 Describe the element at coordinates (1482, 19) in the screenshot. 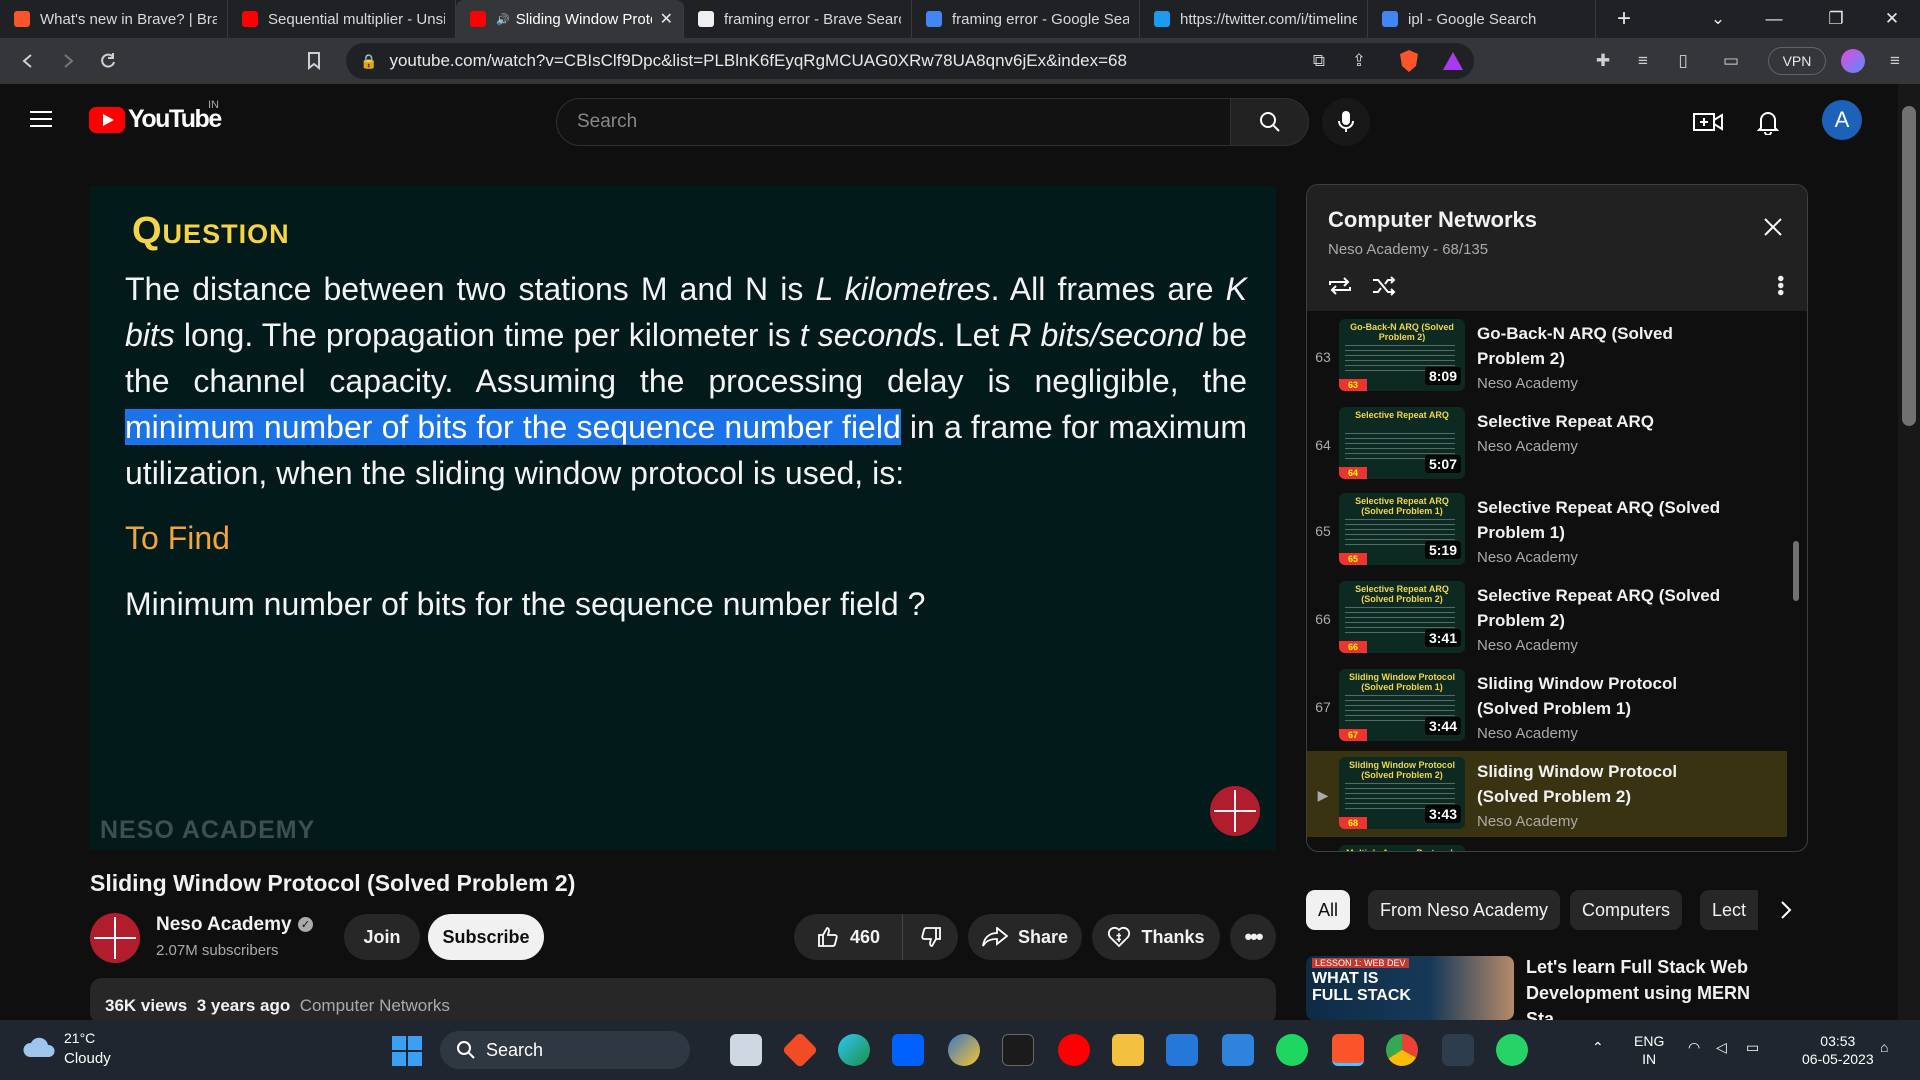

I see `browser-tab: ipl - Google Search` at that location.